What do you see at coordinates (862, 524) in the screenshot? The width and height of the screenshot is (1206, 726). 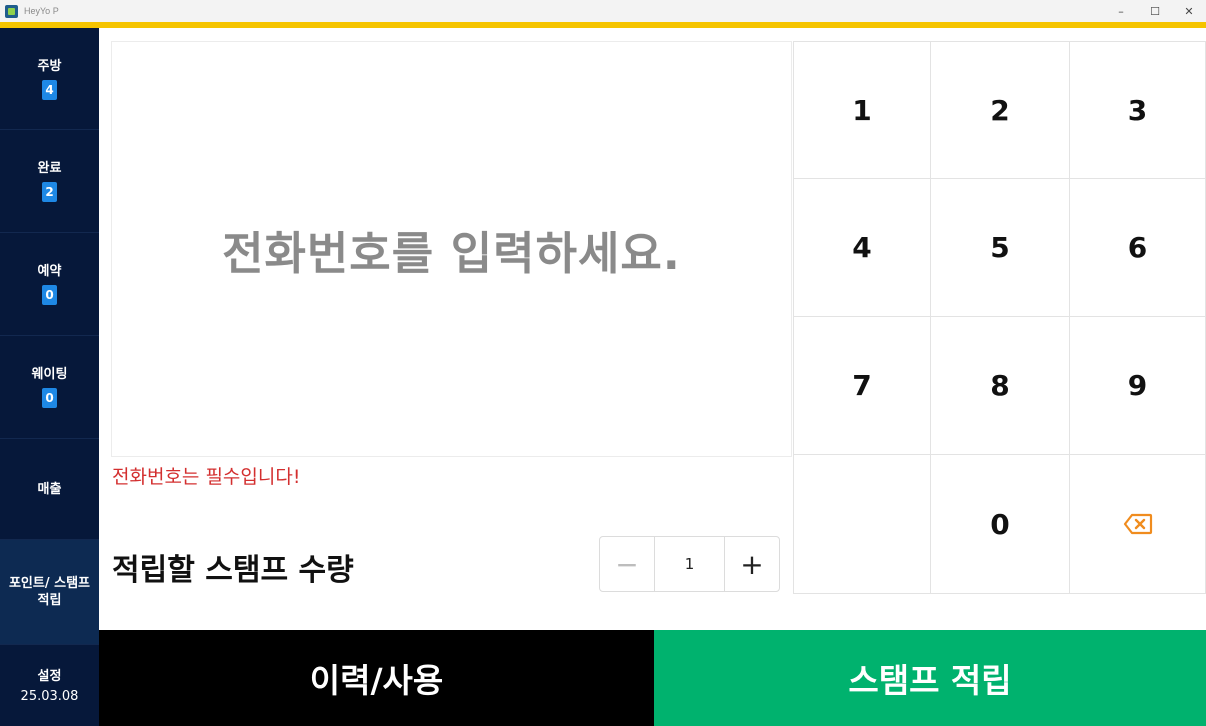 I see `key-empty` at bounding box center [862, 524].